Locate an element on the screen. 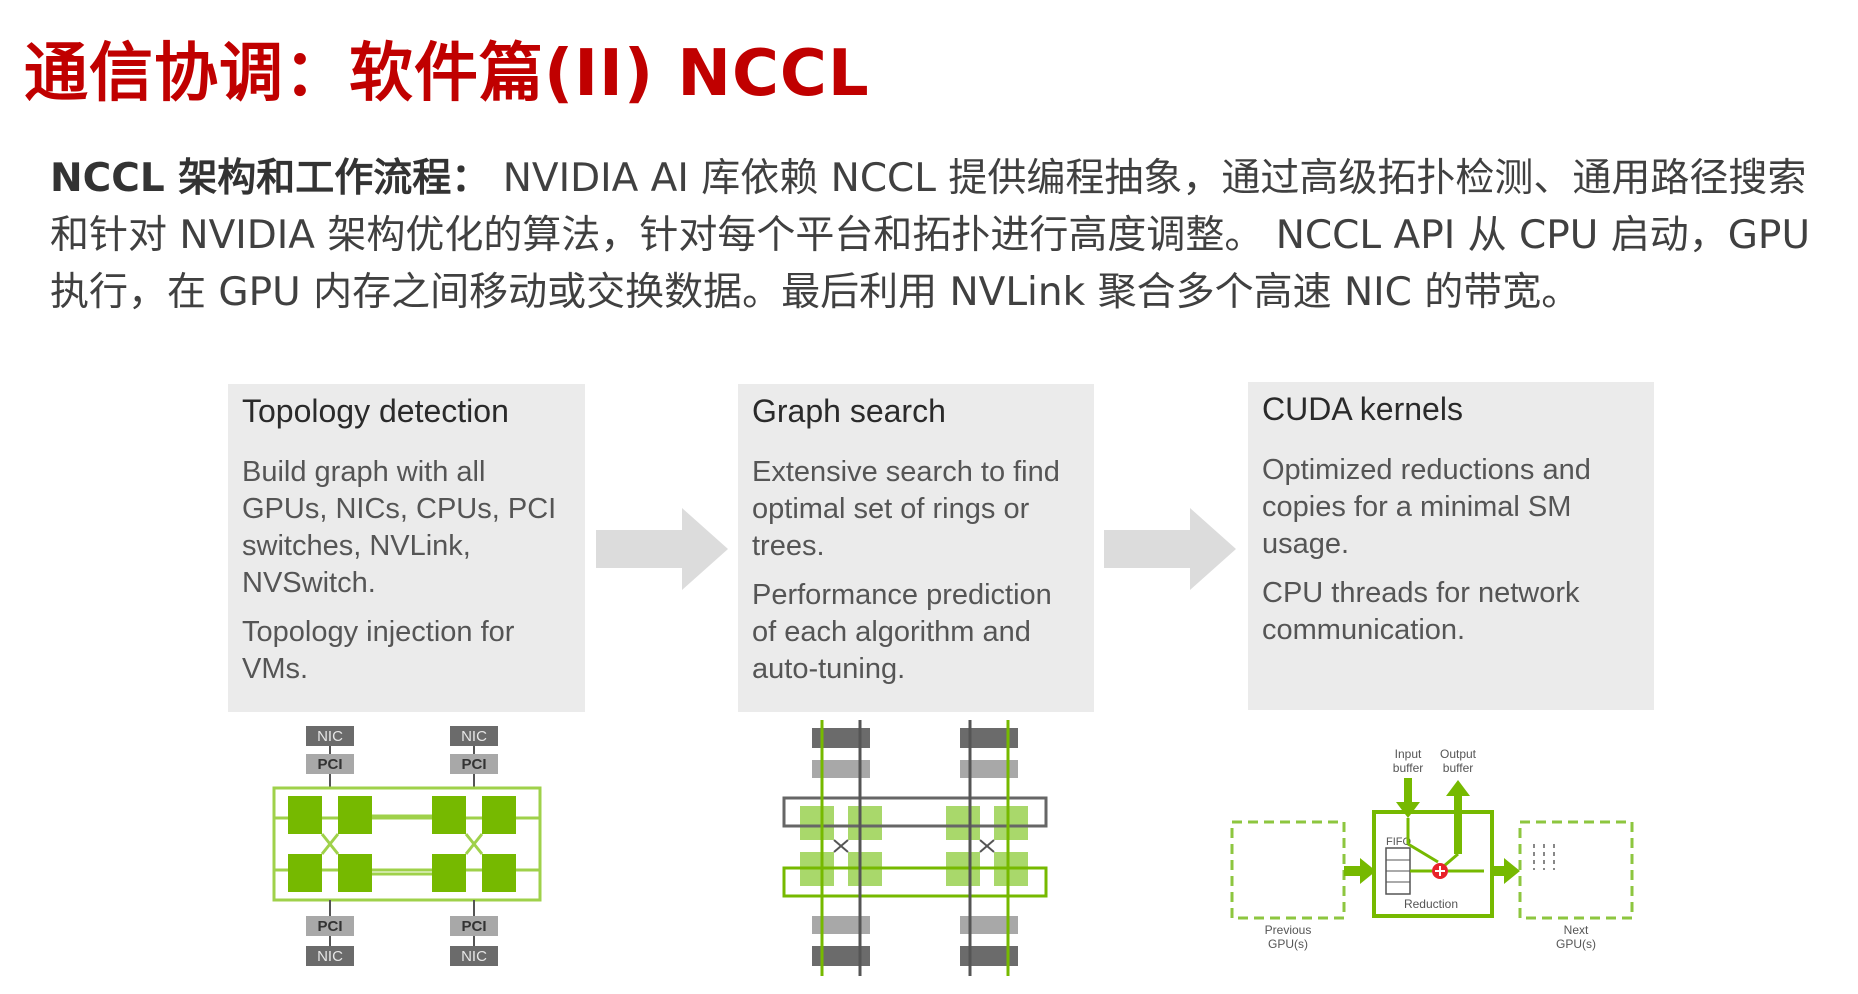  reduction-label: Reduction is located at coordinates (1431, 904).